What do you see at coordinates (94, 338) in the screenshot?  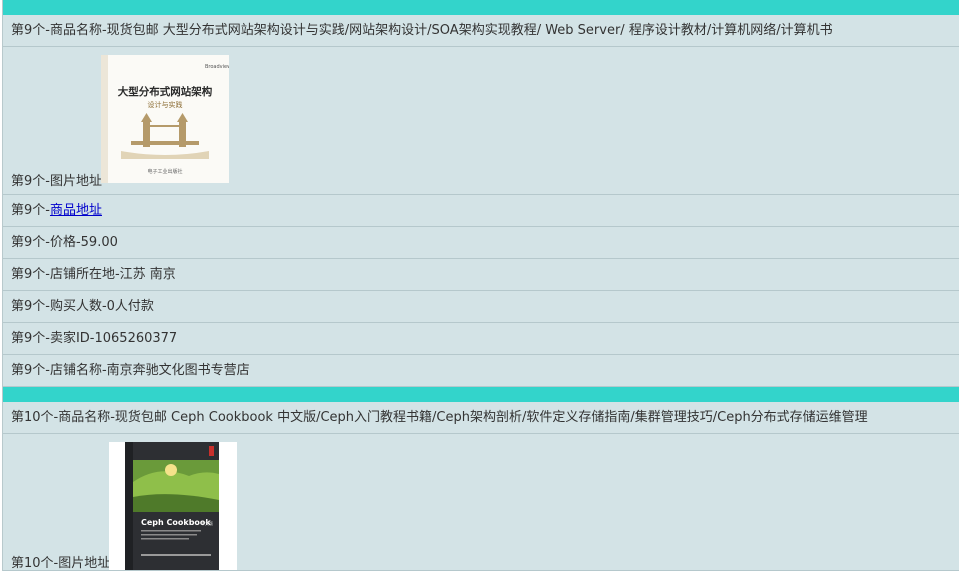 I see `seller-text: 第9个-卖家ID-1065260377` at bounding box center [94, 338].